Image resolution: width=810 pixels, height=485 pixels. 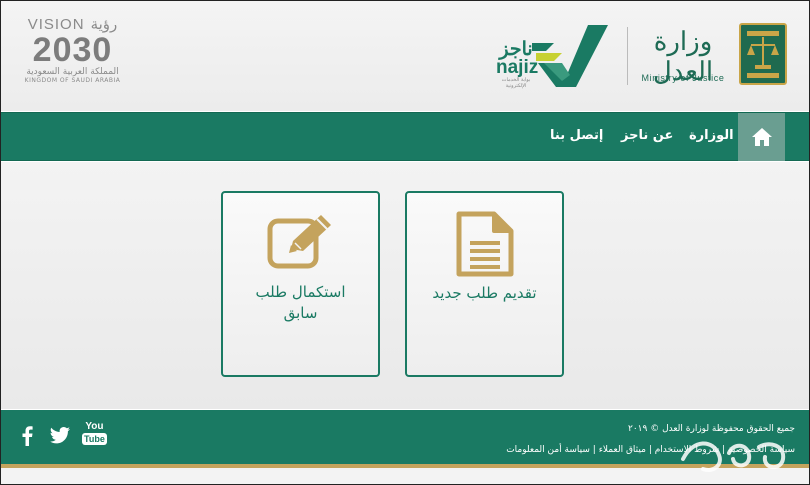 I want to click on vision-country: KINGDOM OF SAUDI ARABIA, so click(x=72, y=80).